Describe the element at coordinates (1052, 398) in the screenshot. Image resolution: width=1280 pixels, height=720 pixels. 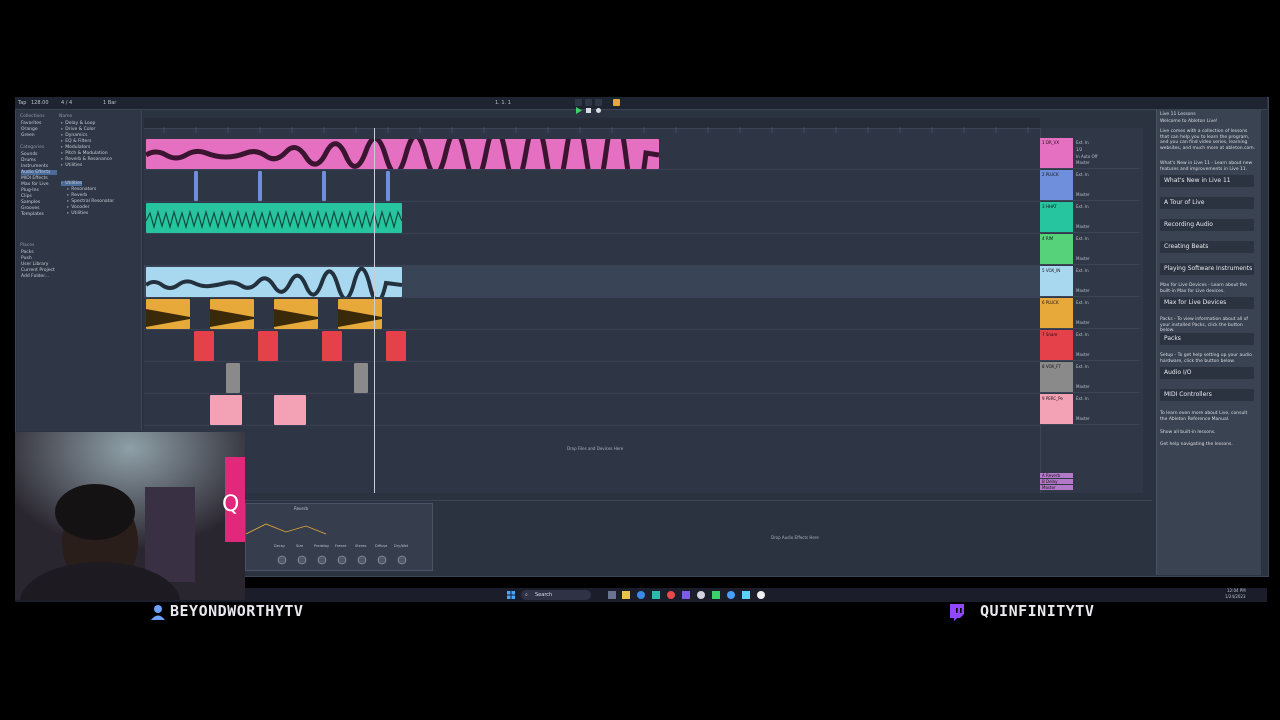
I see `track-name: 9 PERC_Pe` at that location.